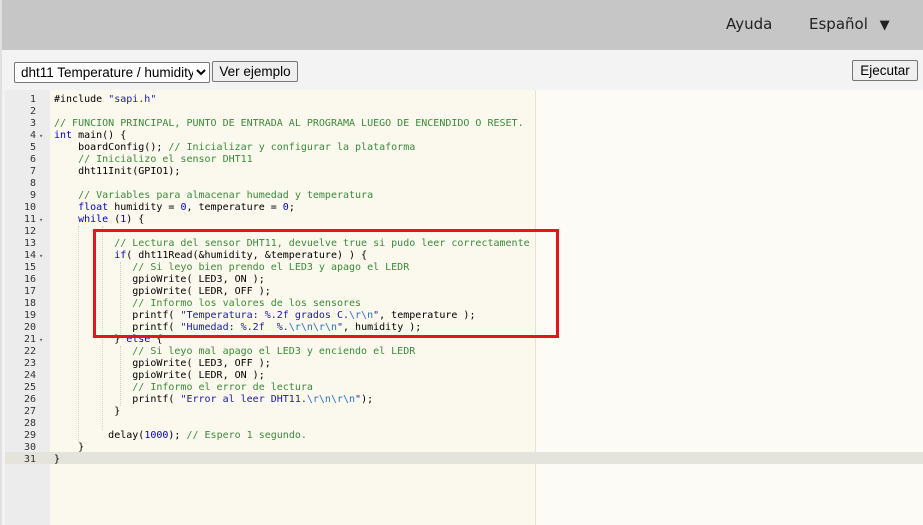 This screenshot has height=525, width=923. I want to click on code-line: 11 ▾ while (1) {, so click(464, 220).